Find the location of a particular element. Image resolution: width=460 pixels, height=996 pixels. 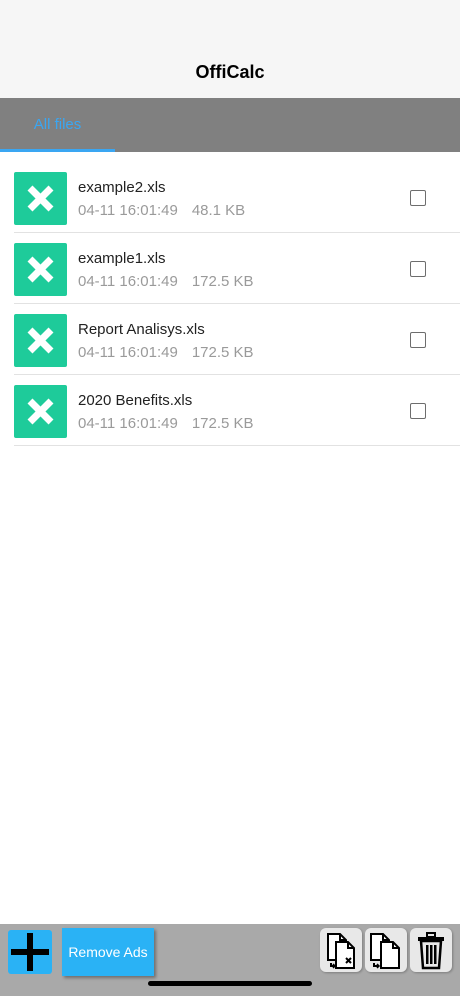

file-copy-icon is located at coordinates (385, 951).